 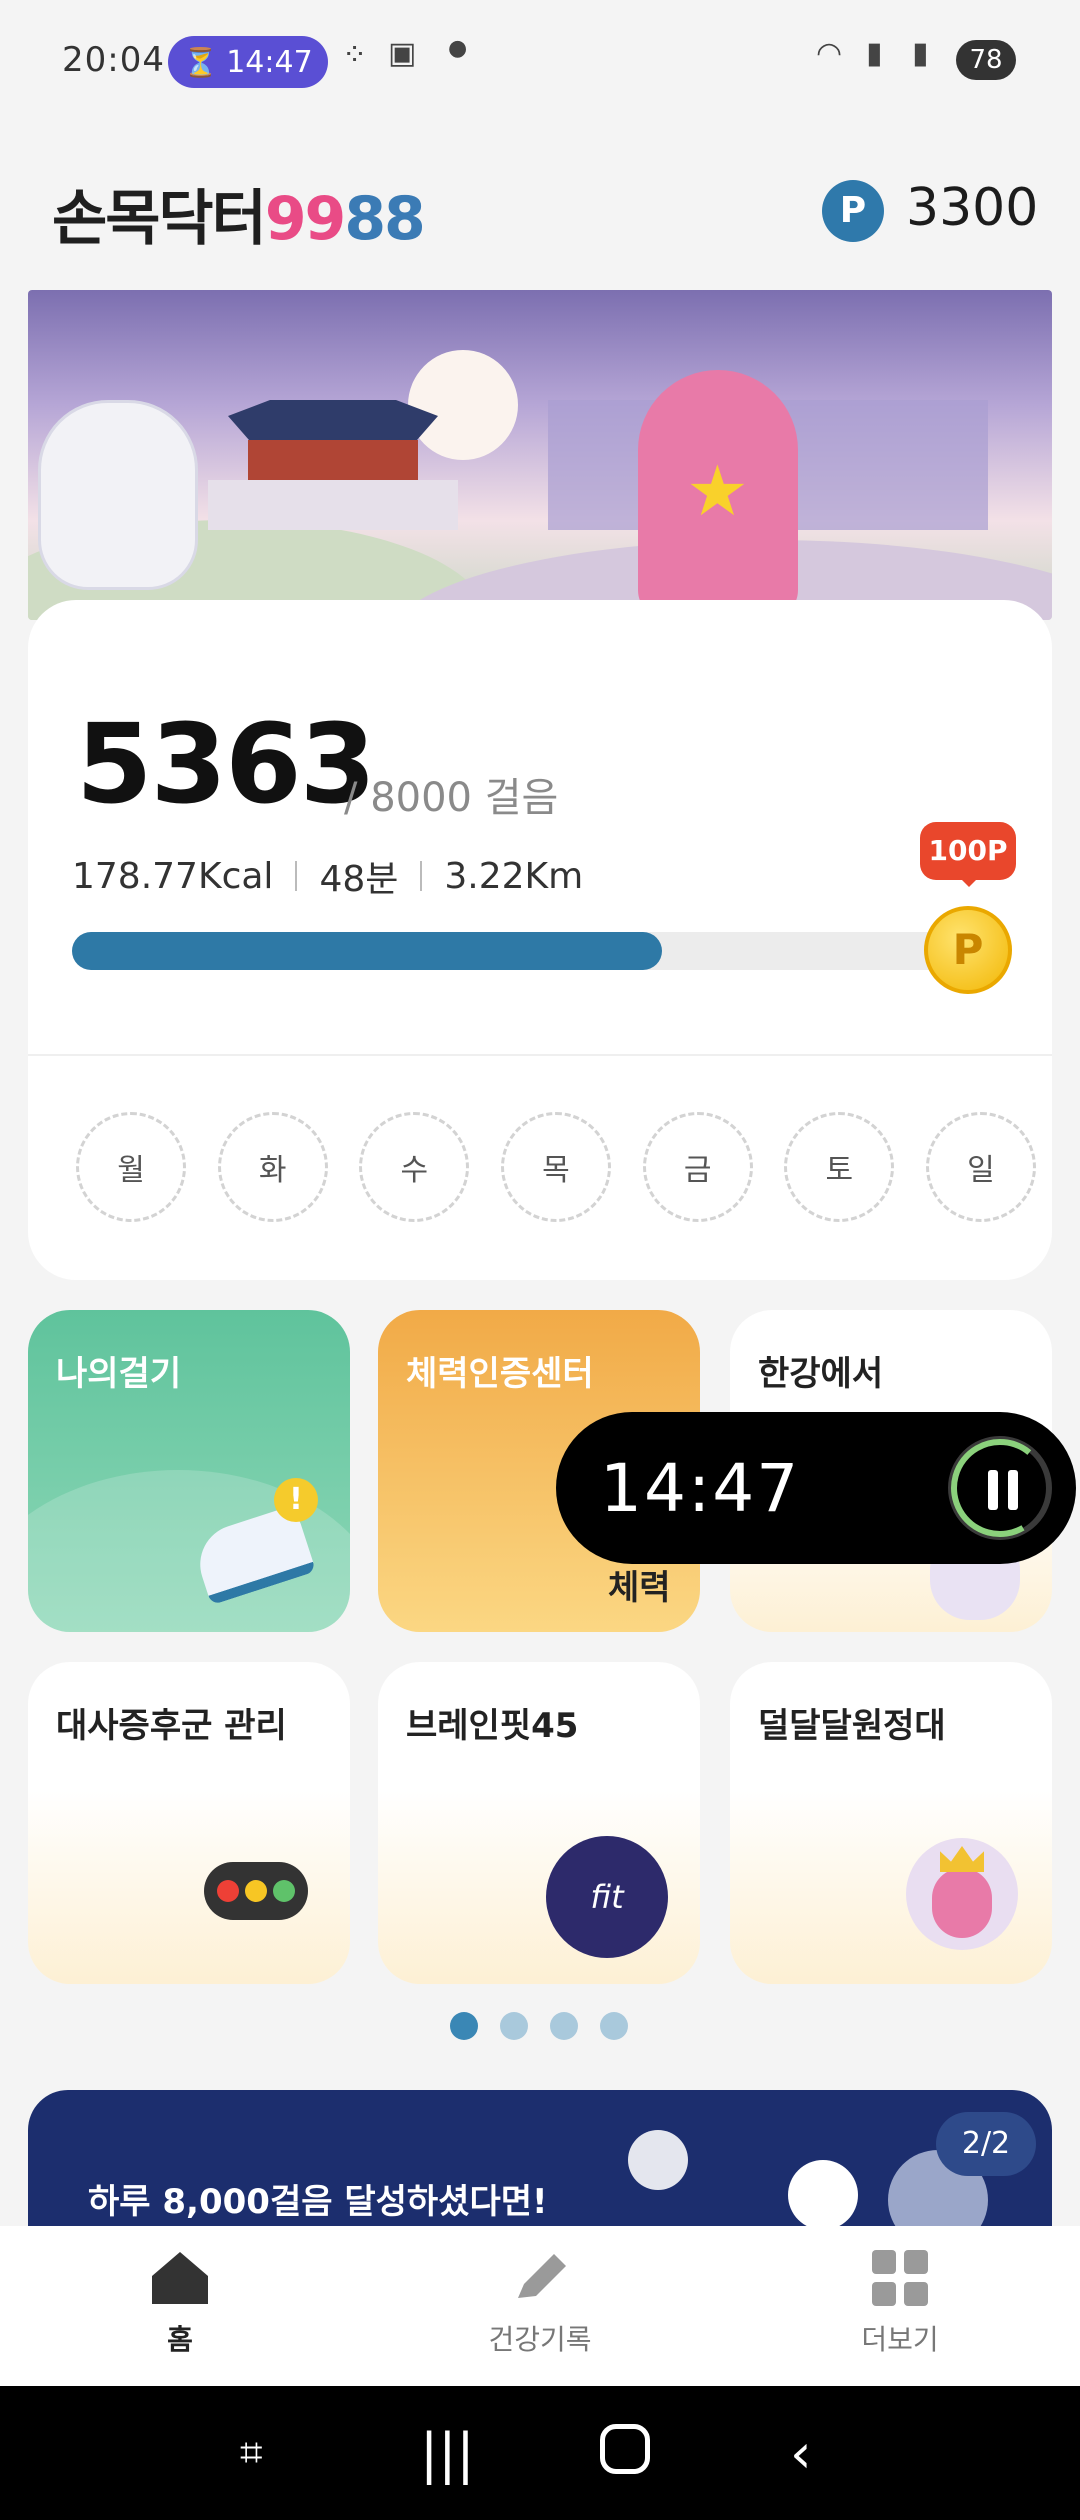 I want to click on logo-99: 99, so click(x=305, y=219).